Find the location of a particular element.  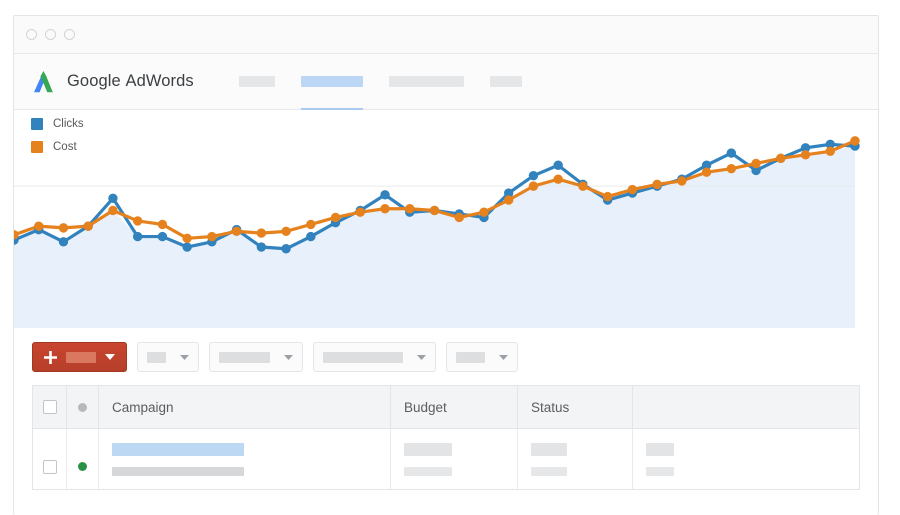

brand: Google AdWords is located at coordinates (113, 82).